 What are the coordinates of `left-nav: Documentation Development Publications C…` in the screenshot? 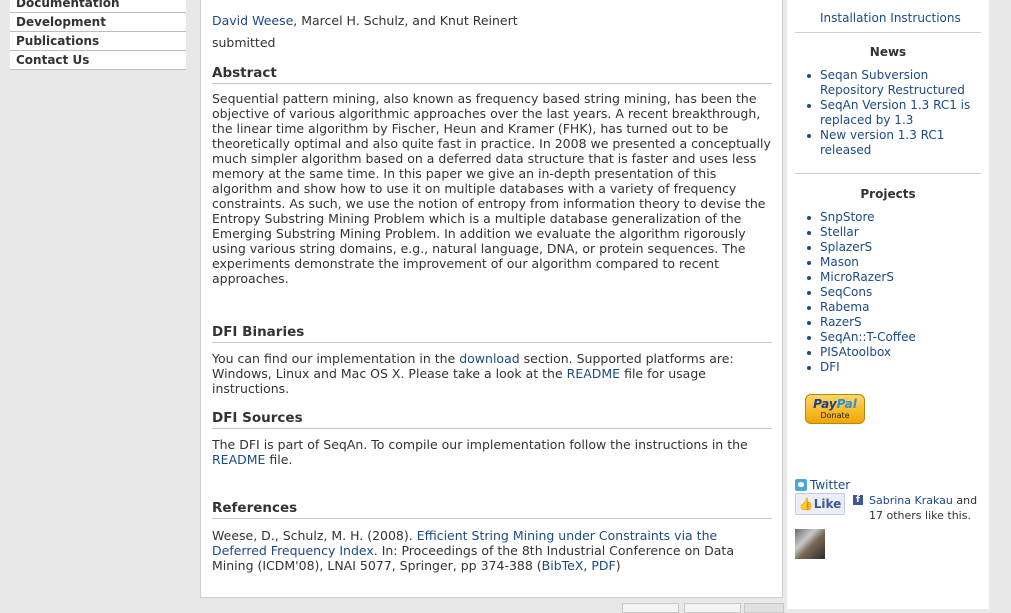 It's located at (98, 35).